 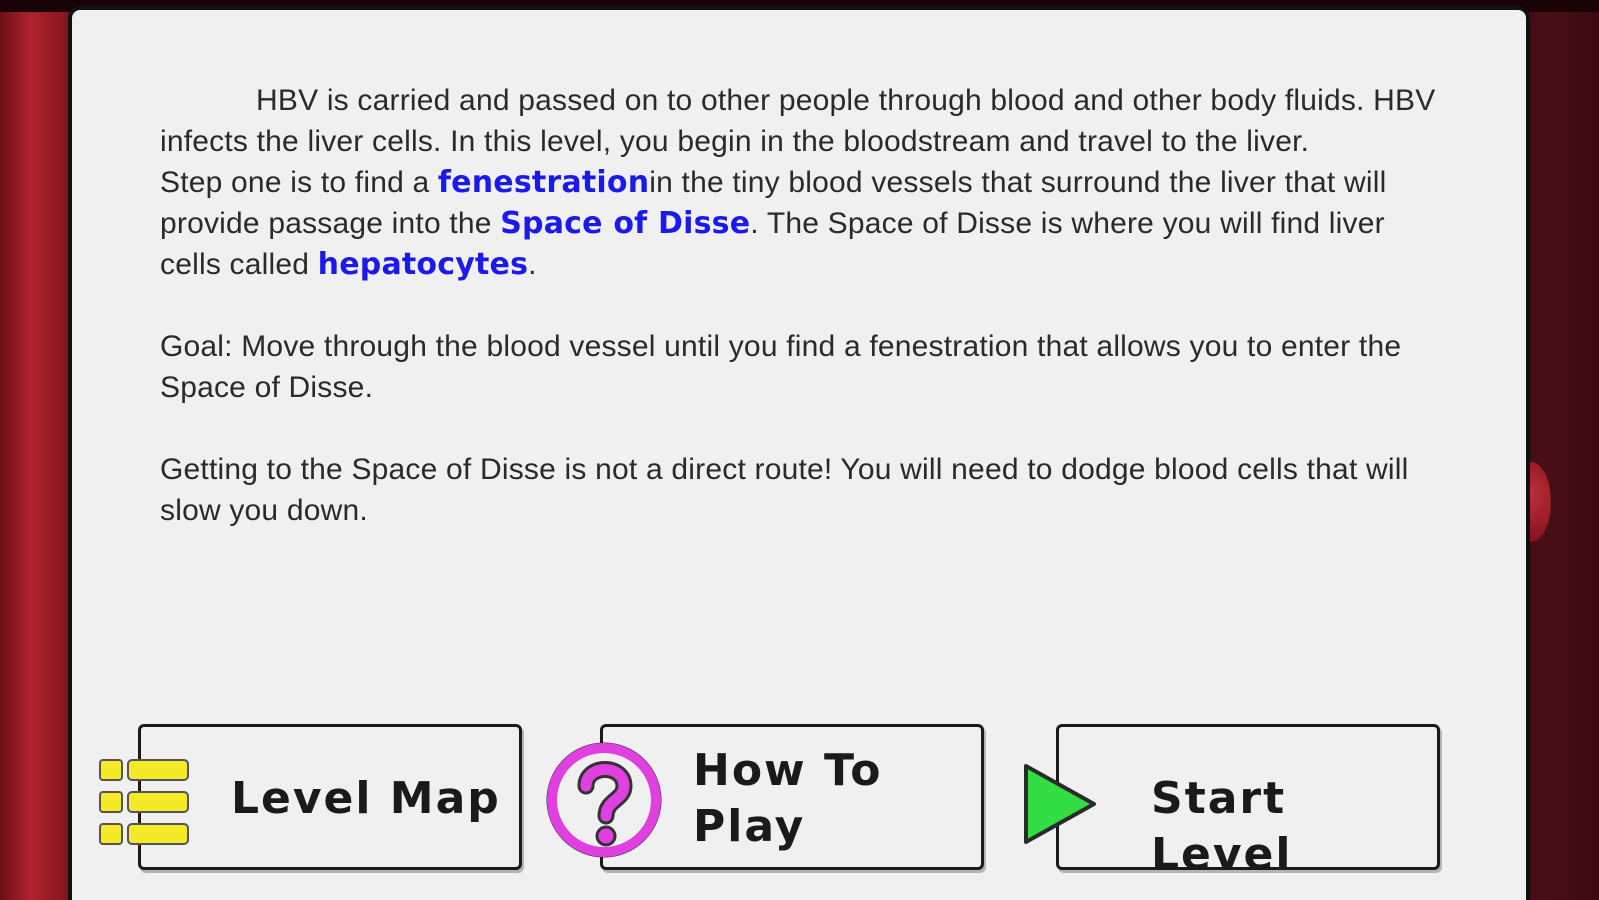 I want to click on play-icon, so click(x=1060, y=804).